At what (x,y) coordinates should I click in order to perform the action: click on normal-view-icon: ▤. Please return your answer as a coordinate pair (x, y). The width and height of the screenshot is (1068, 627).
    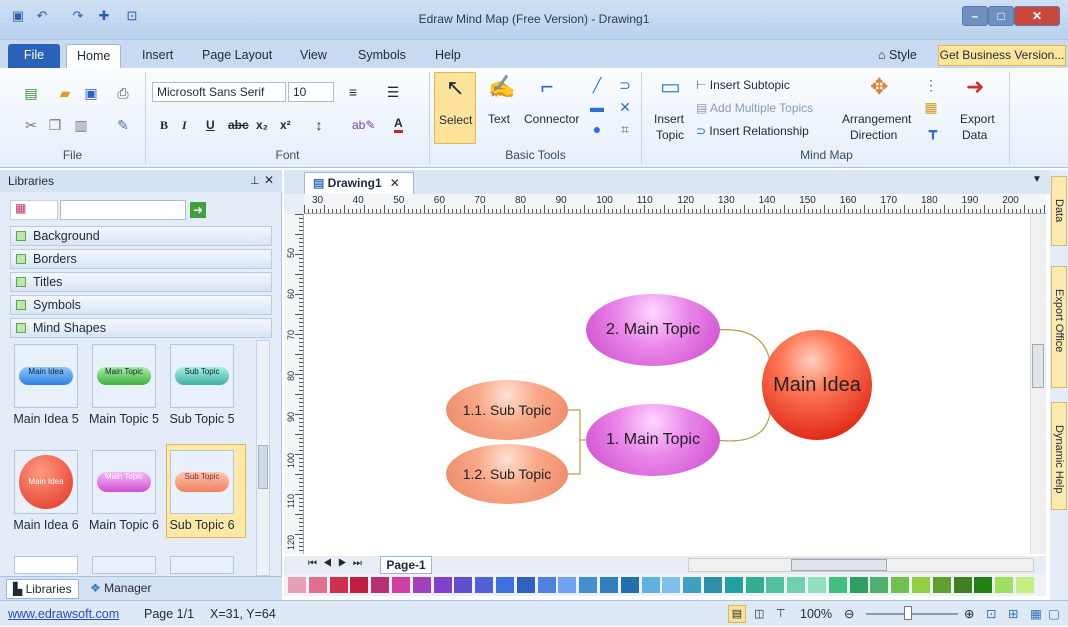
    Looking at the image, I should click on (737, 614).